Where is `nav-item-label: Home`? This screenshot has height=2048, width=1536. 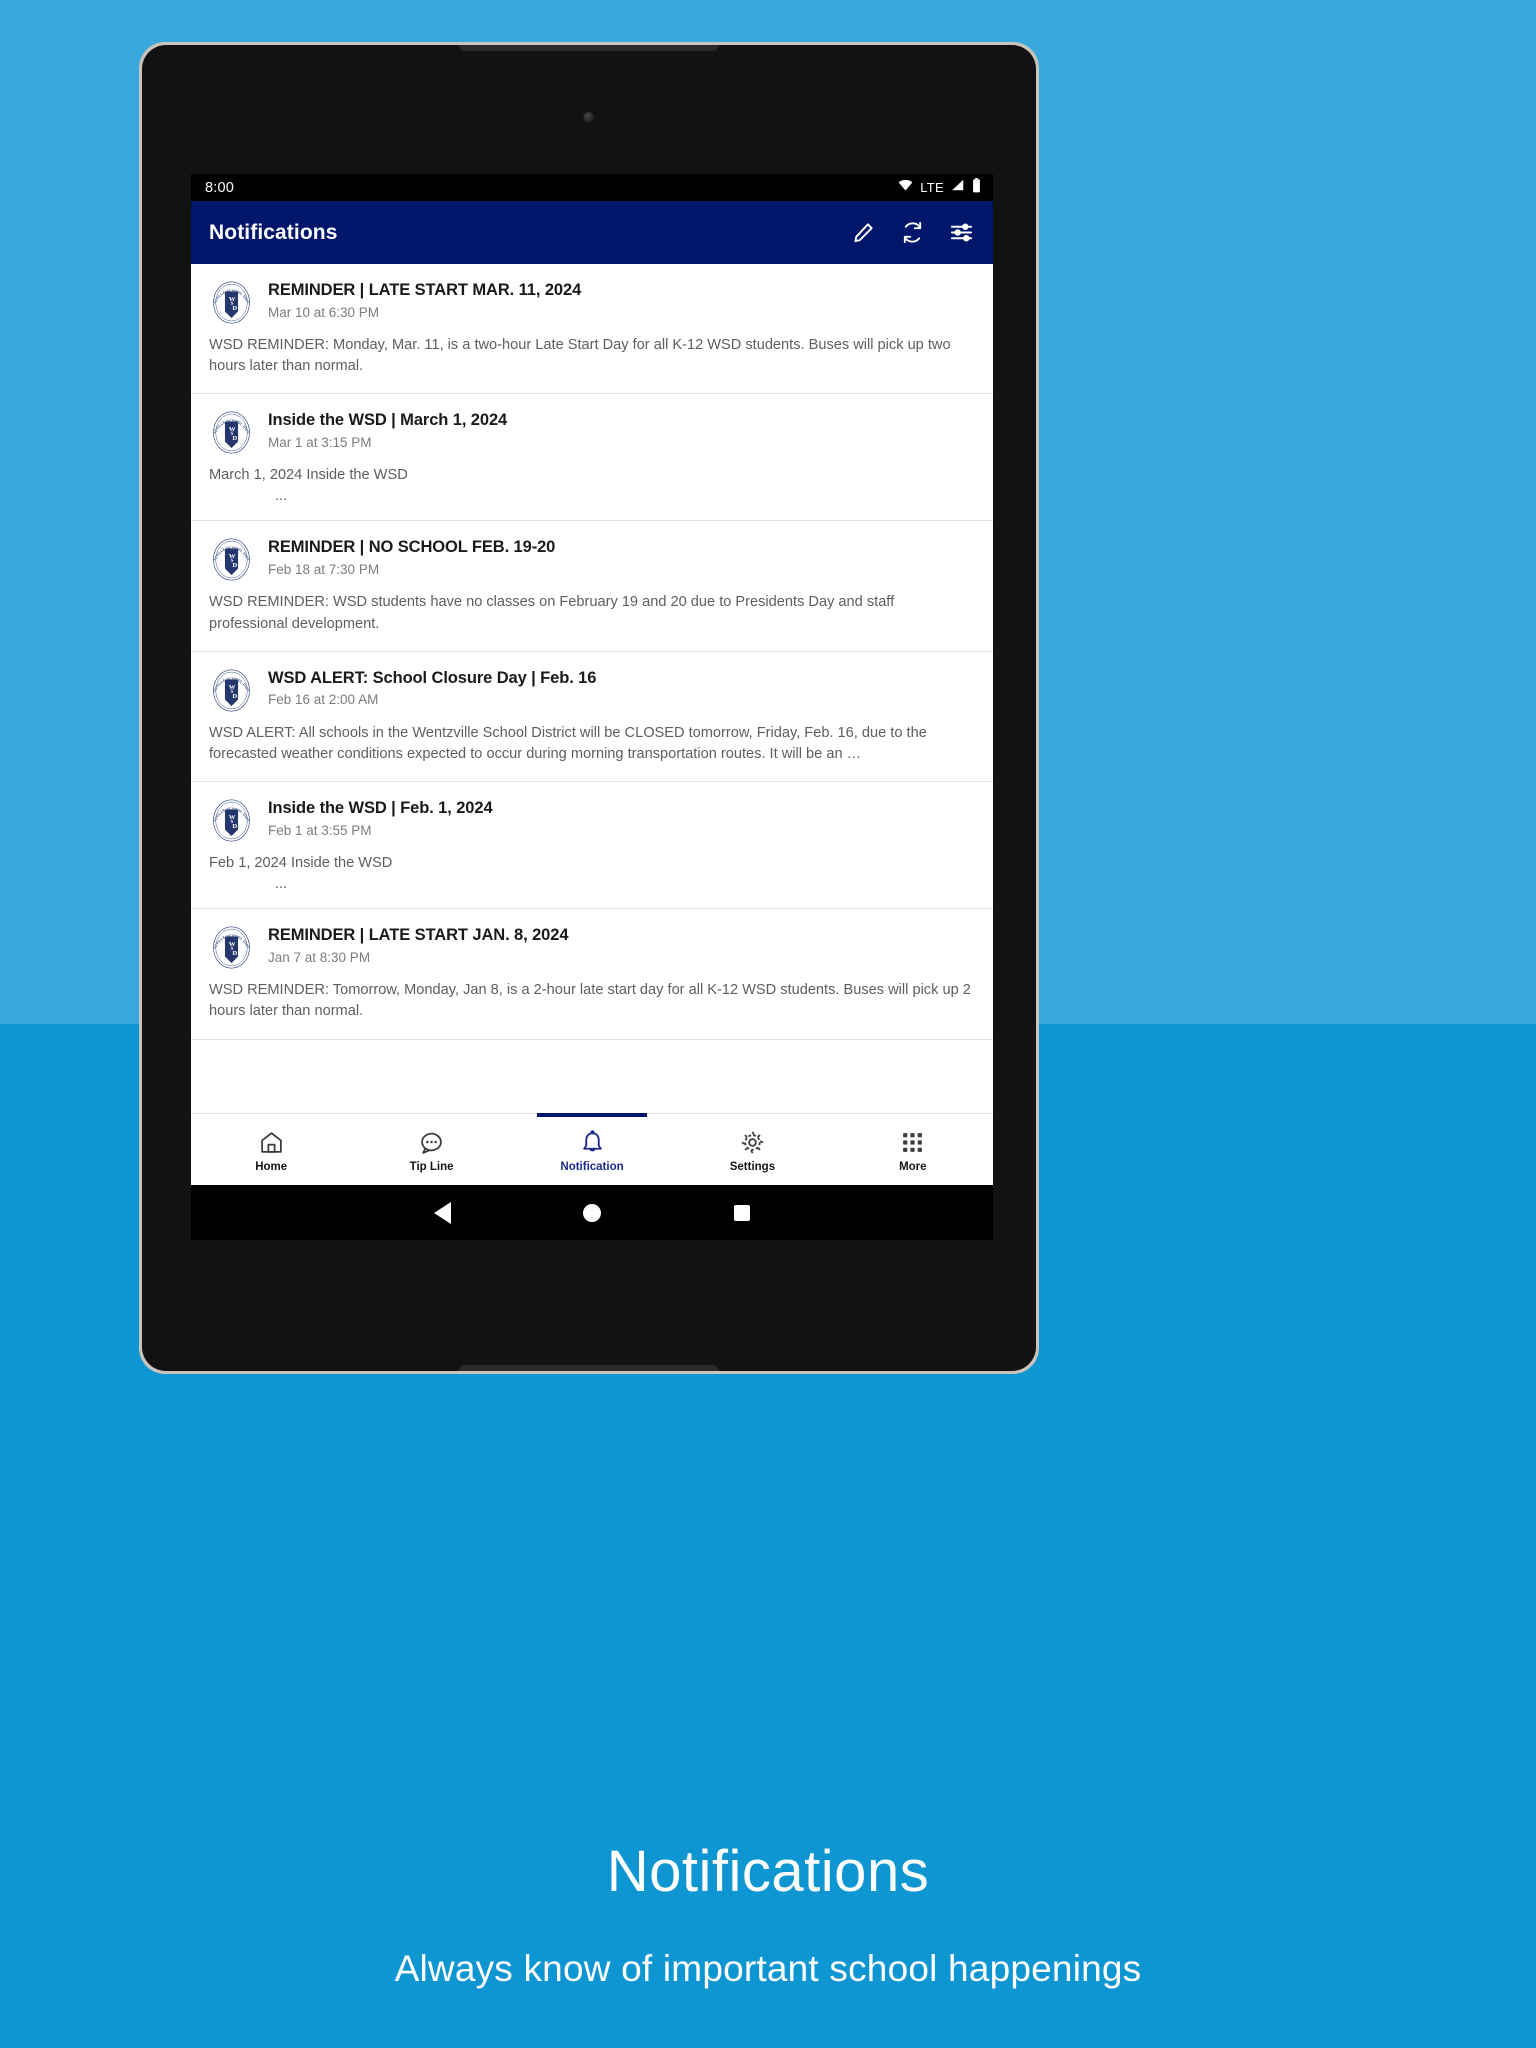
nav-item-label: Home is located at coordinates (271, 1167).